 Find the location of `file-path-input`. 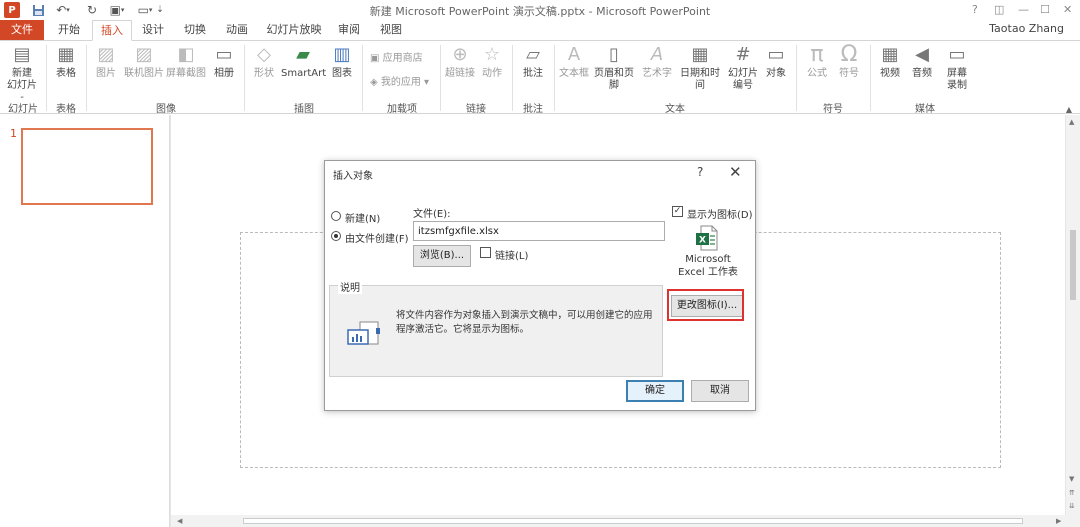

file-path-input is located at coordinates (539, 231).